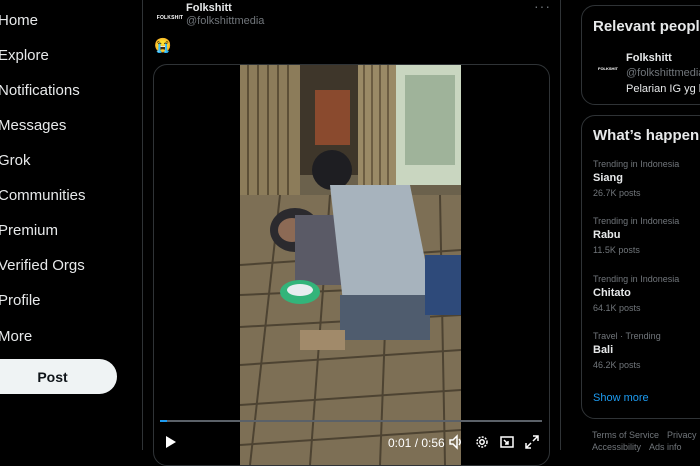  What do you see at coordinates (627, 336) in the screenshot?
I see `trend-context: Travel · Trending` at bounding box center [627, 336].